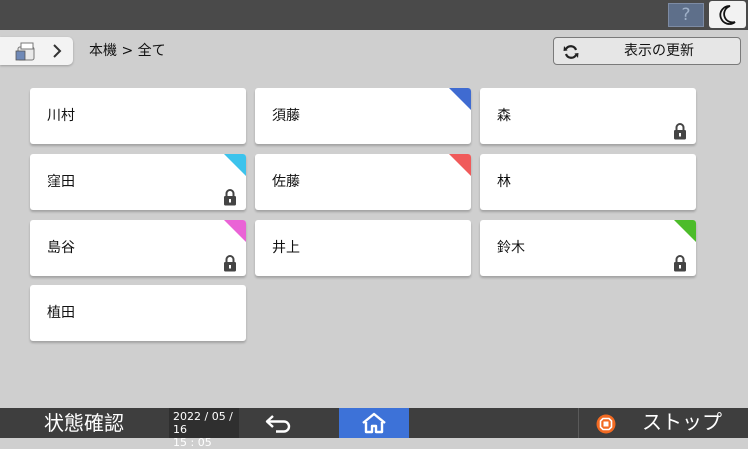 This screenshot has width=748, height=449. I want to click on stop-label: ストップ, so click(682, 422).